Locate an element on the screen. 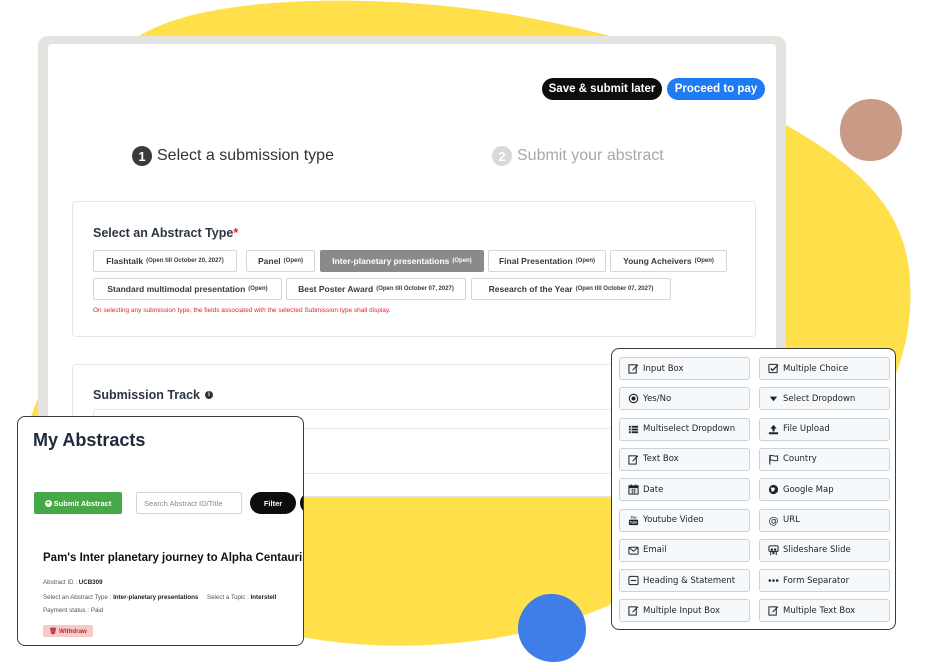  field-type-input-box: Input Box is located at coordinates (684, 368).